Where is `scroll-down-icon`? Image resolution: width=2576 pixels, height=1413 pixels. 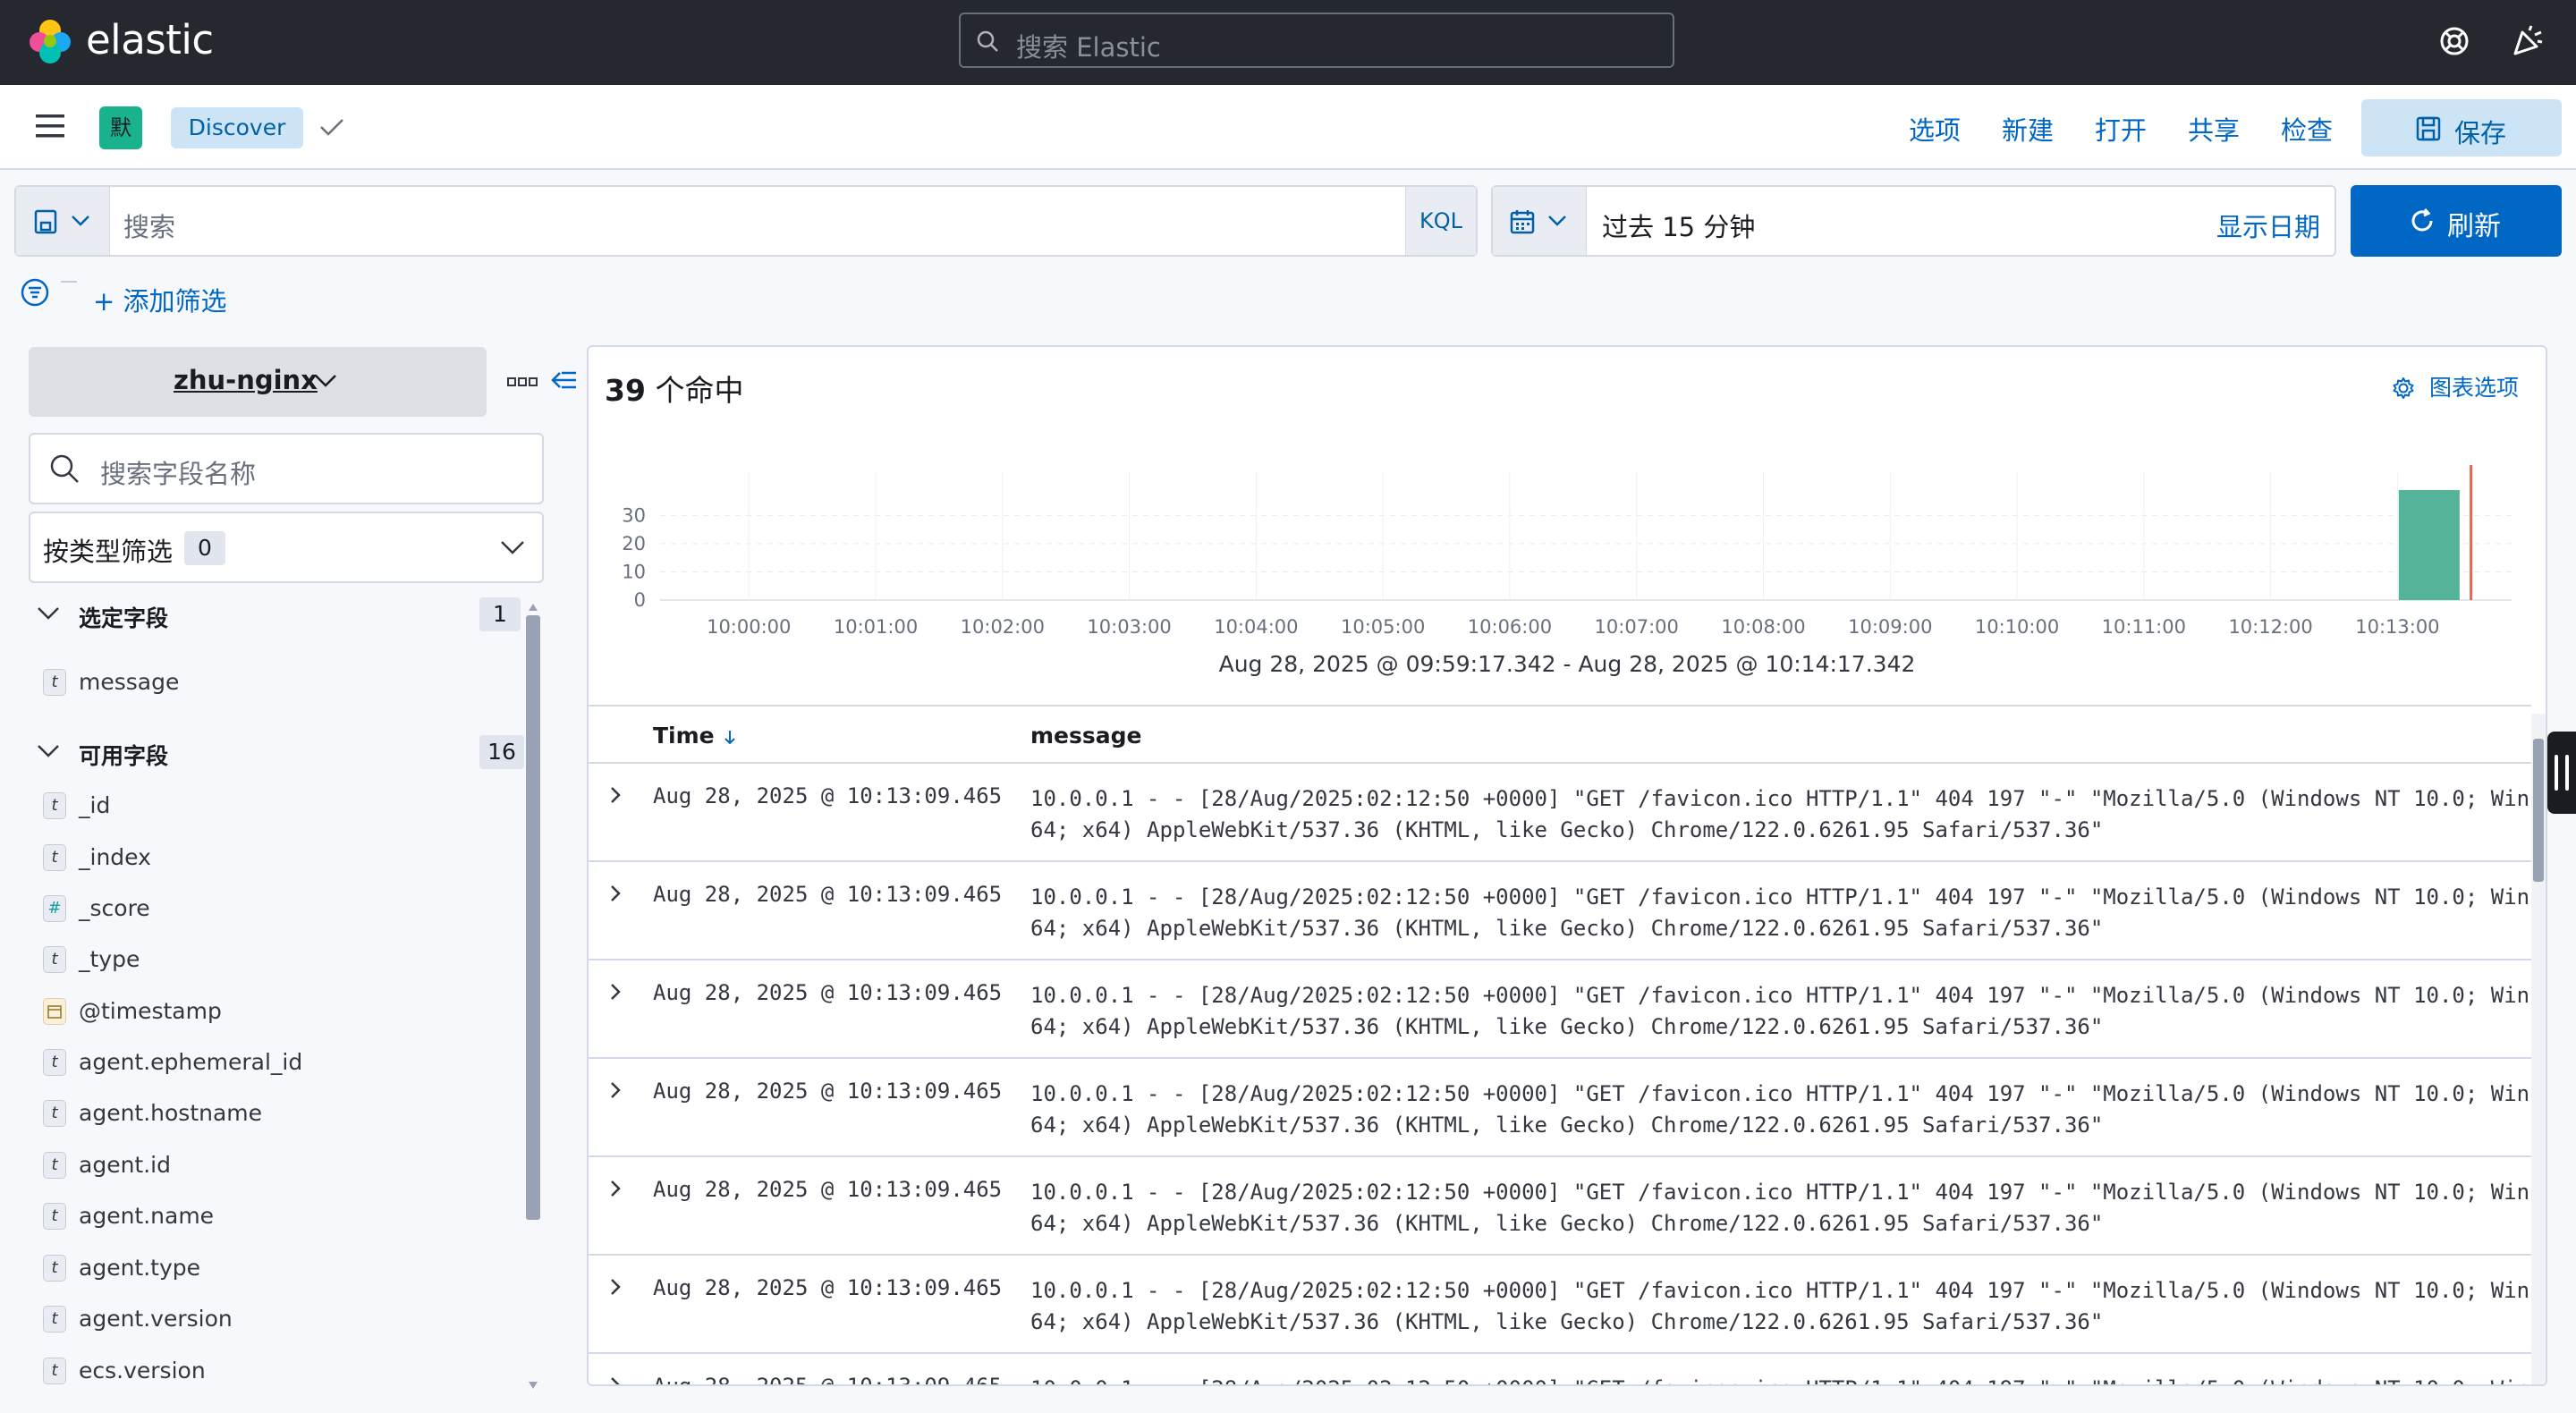
scroll-down-icon is located at coordinates (533, 1385).